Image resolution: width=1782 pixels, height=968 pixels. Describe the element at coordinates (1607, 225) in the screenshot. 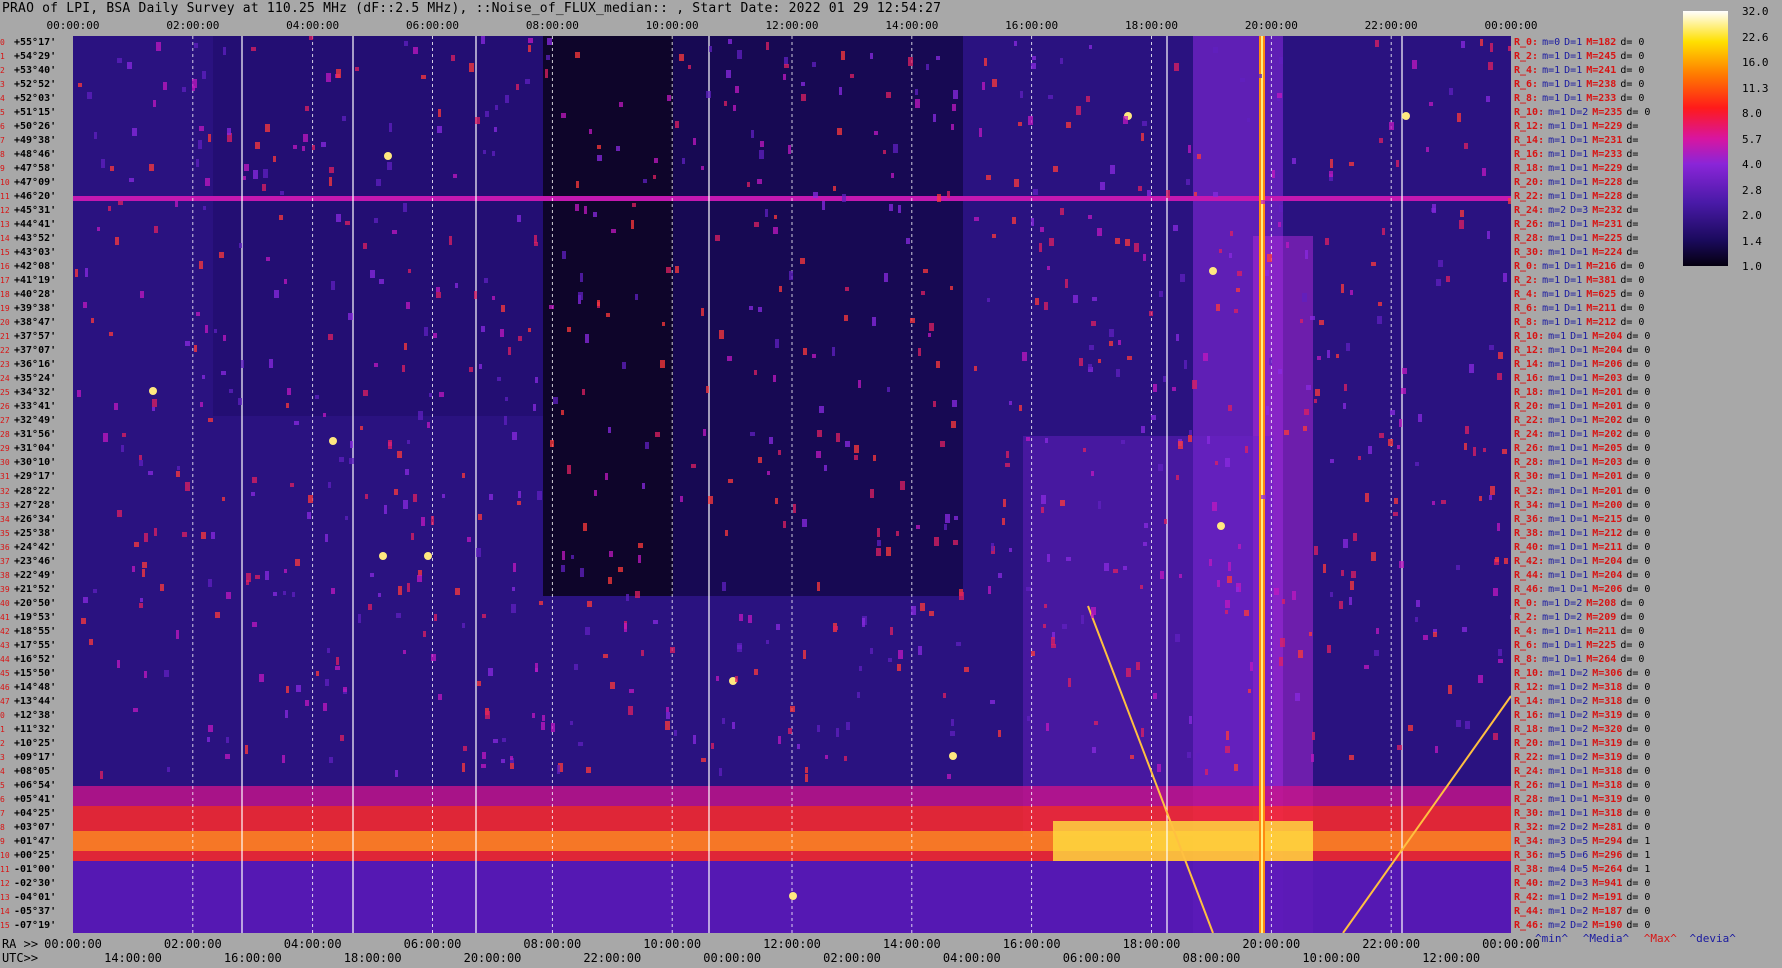

I see `stats-m: M=231` at that location.